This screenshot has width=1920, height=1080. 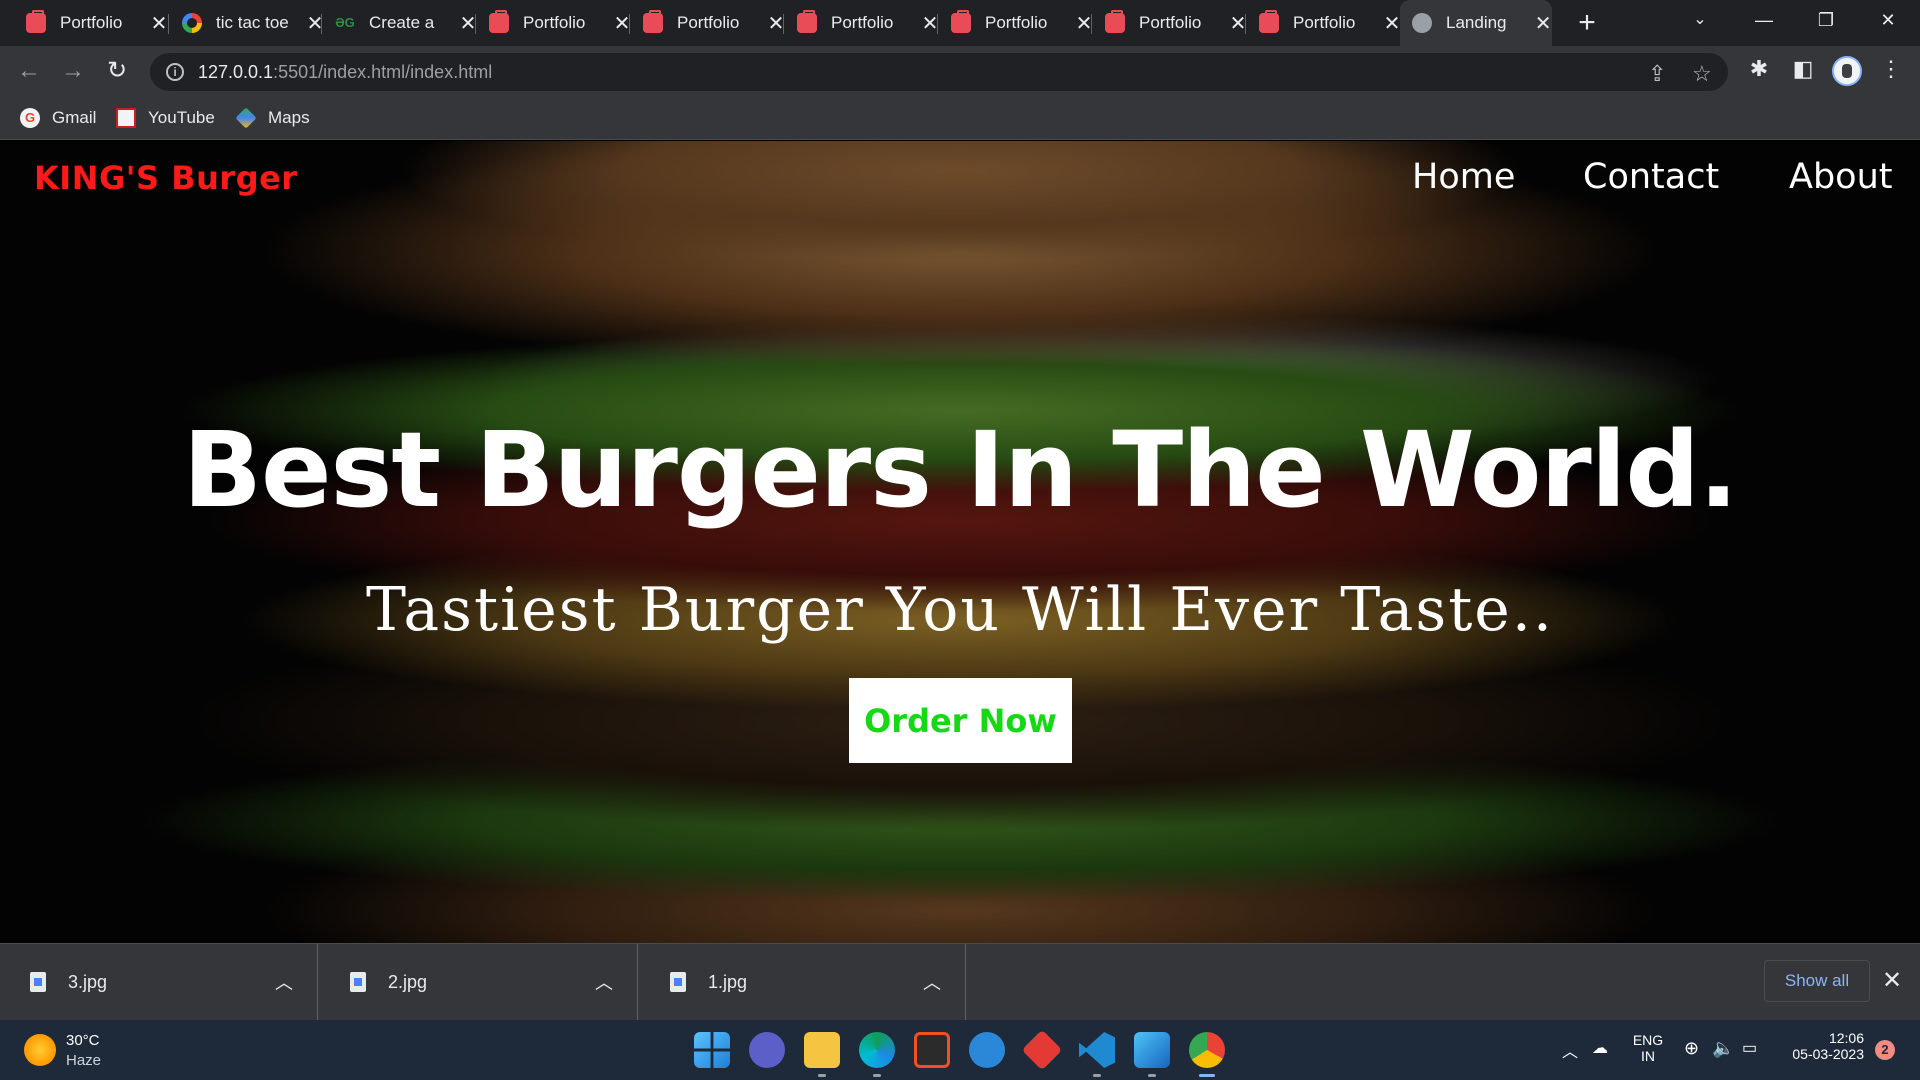 What do you see at coordinates (1817, 981) in the screenshot?
I see `show-all-downloads-button: Show all` at bounding box center [1817, 981].